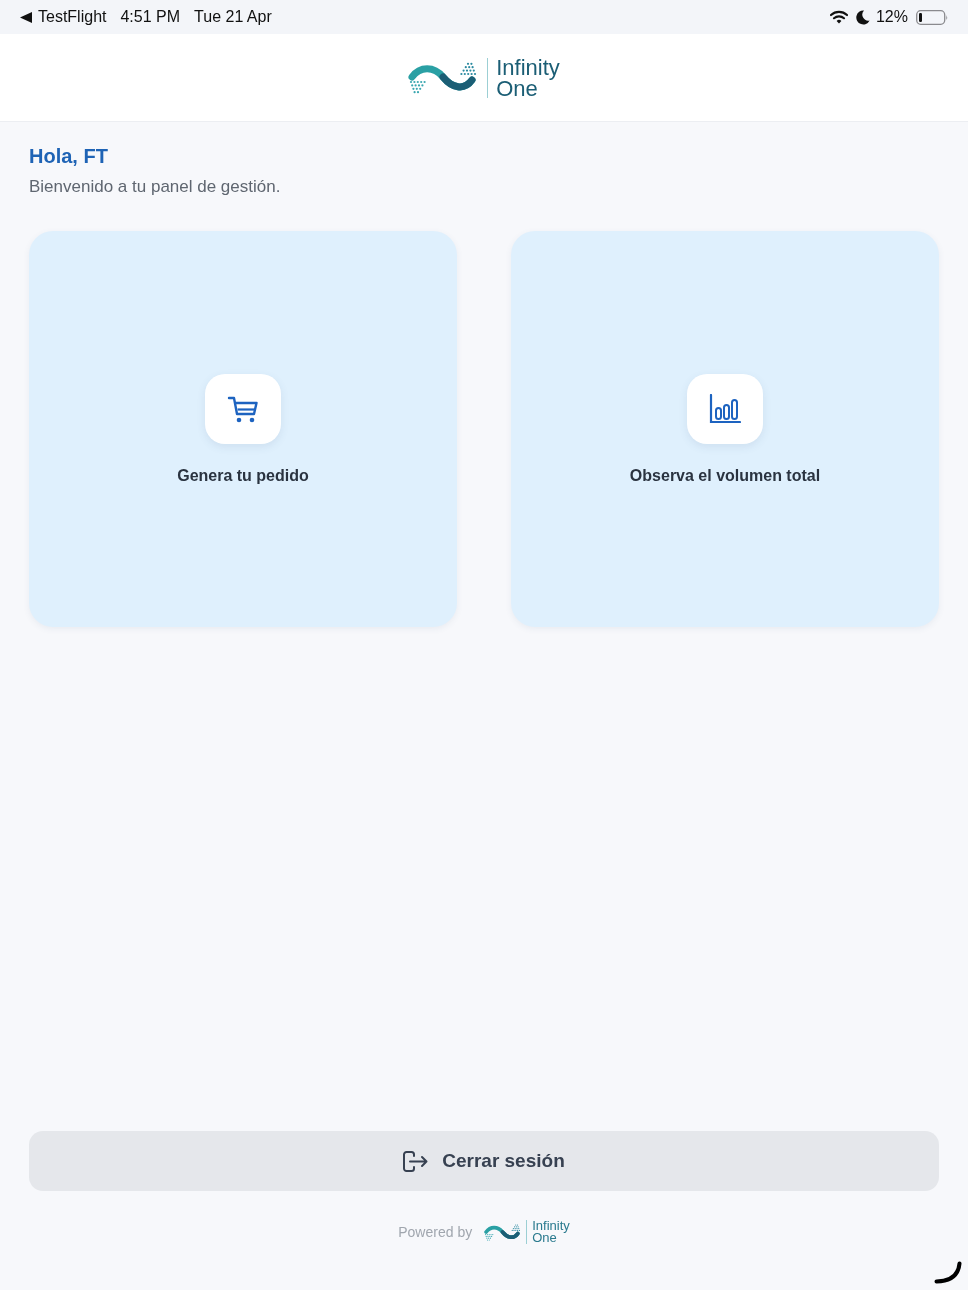 The width and height of the screenshot is (968, 1290). Describe the element at coordinates (150, 17) in the screenshot. I see `status-time: 4:51 PM` at that location.